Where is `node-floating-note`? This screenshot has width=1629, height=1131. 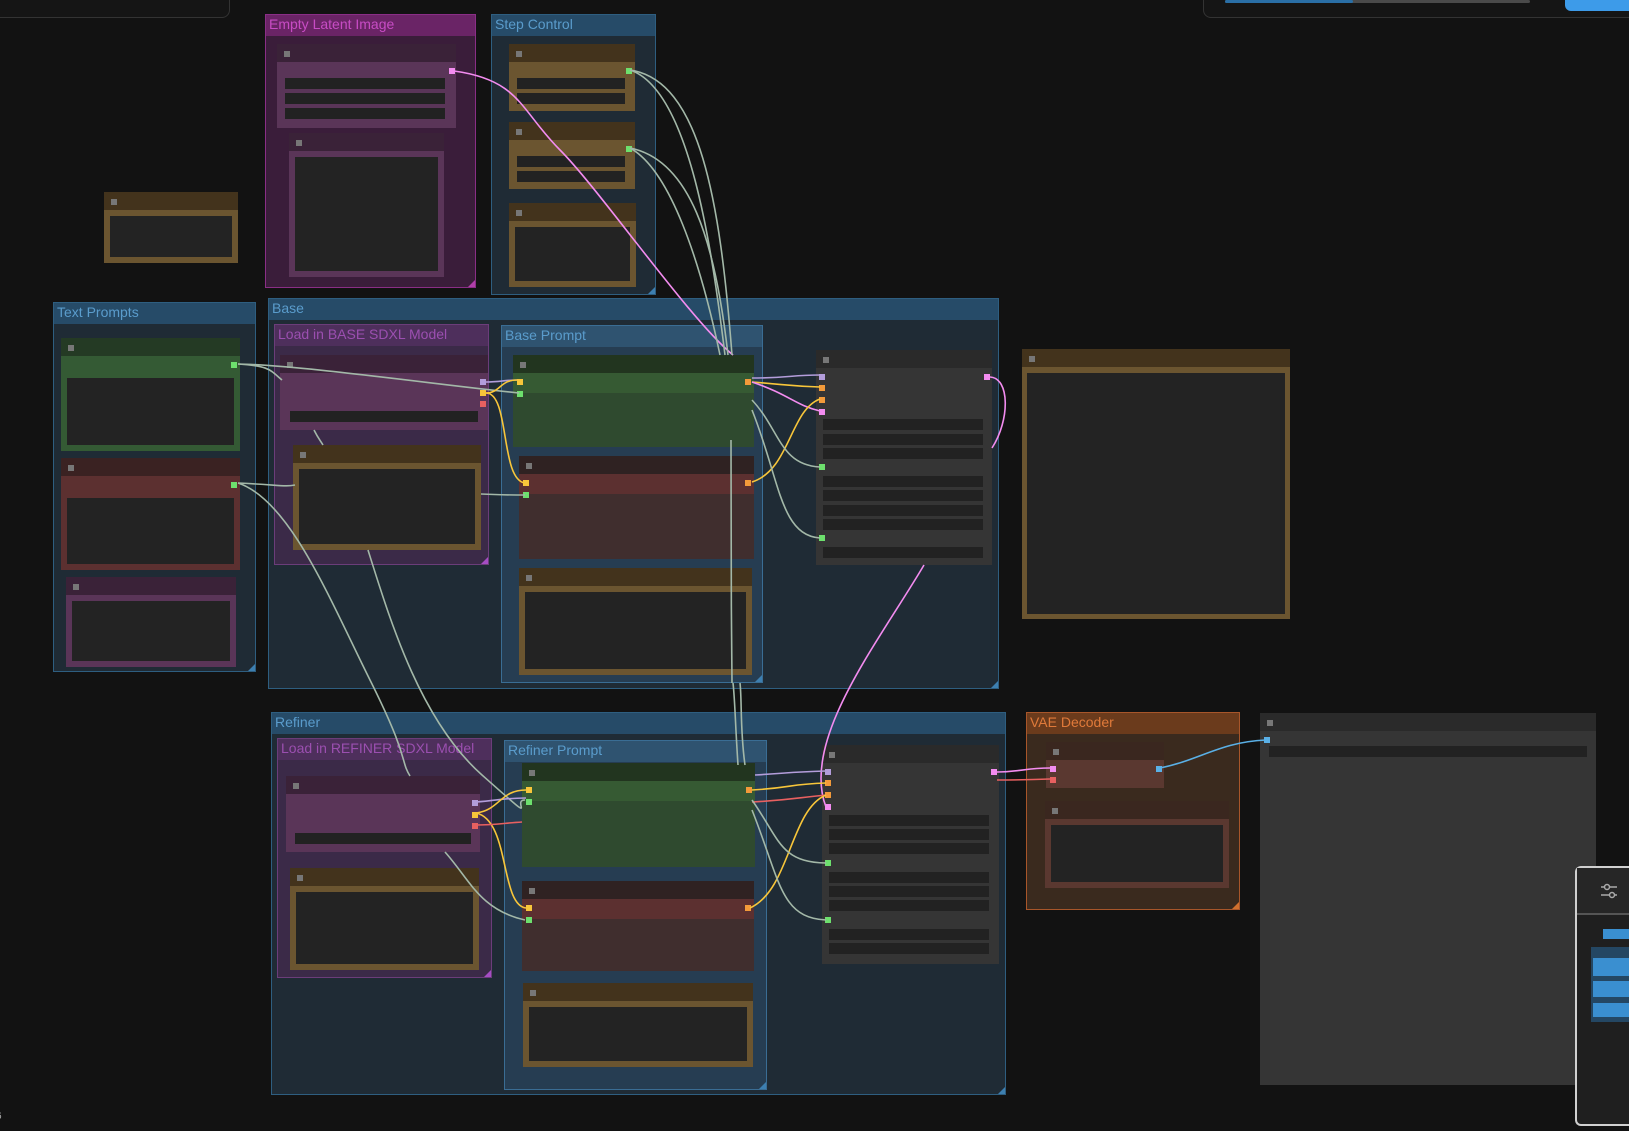 node-floating-note is located at coordinates (171, 227).